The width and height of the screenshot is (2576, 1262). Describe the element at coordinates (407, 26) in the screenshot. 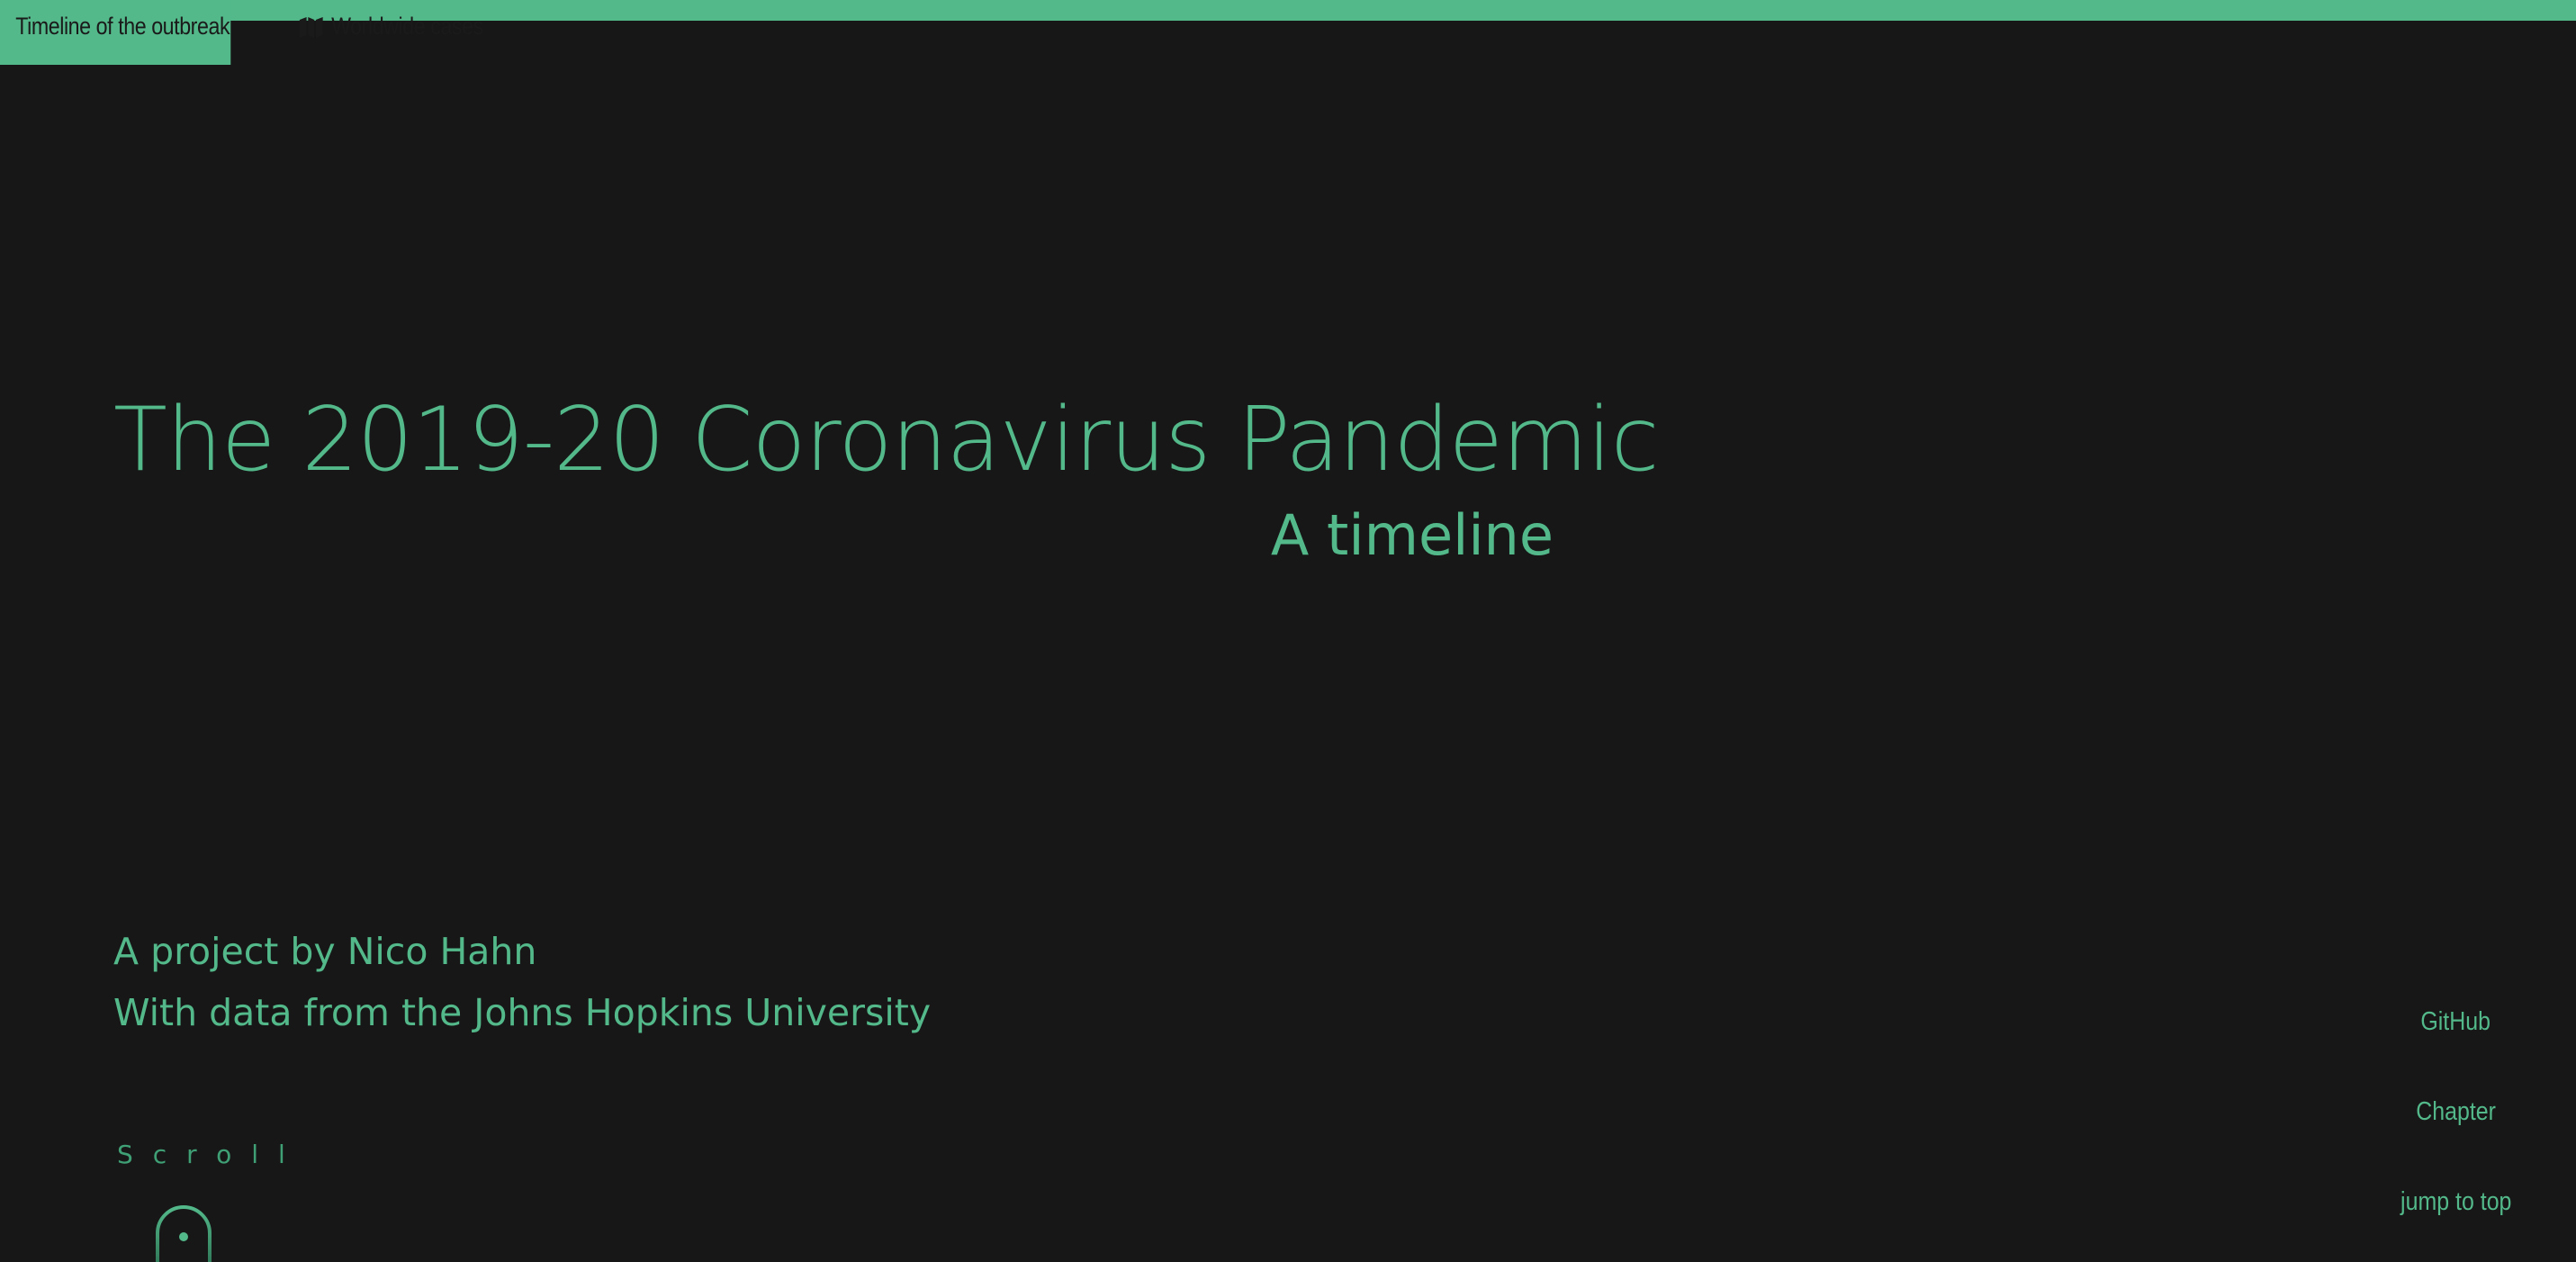

I see `tab-worldwide-cases-label: Worldwide cases` at that location.